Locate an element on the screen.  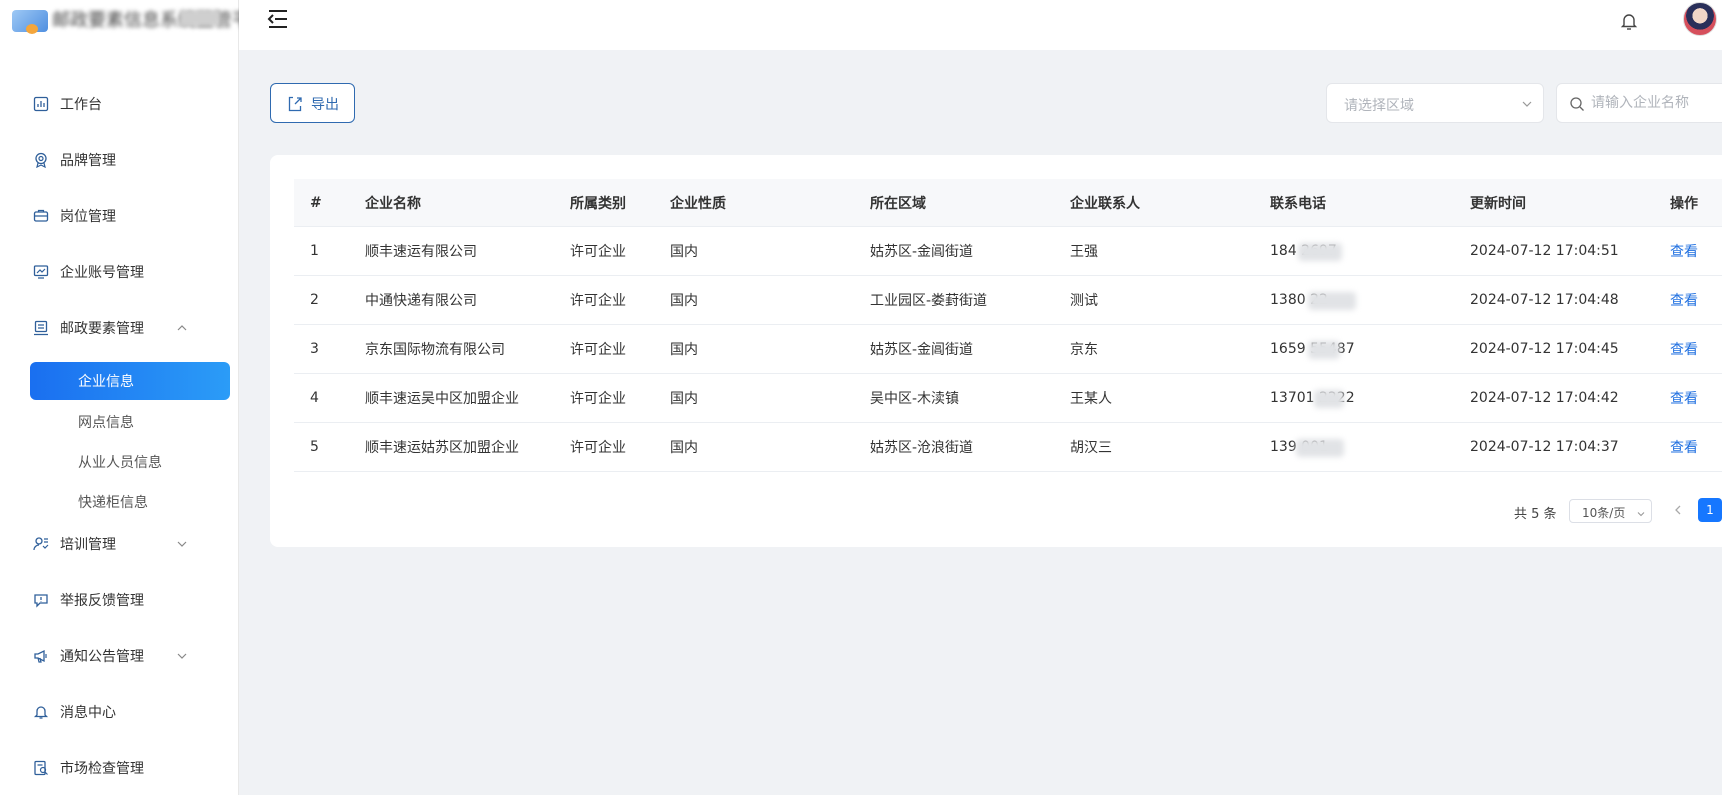
sidebar: 邮政要素信息系统监管平台 工作台 品牌管理 岗位管理 is located at coordinates (119, 397).